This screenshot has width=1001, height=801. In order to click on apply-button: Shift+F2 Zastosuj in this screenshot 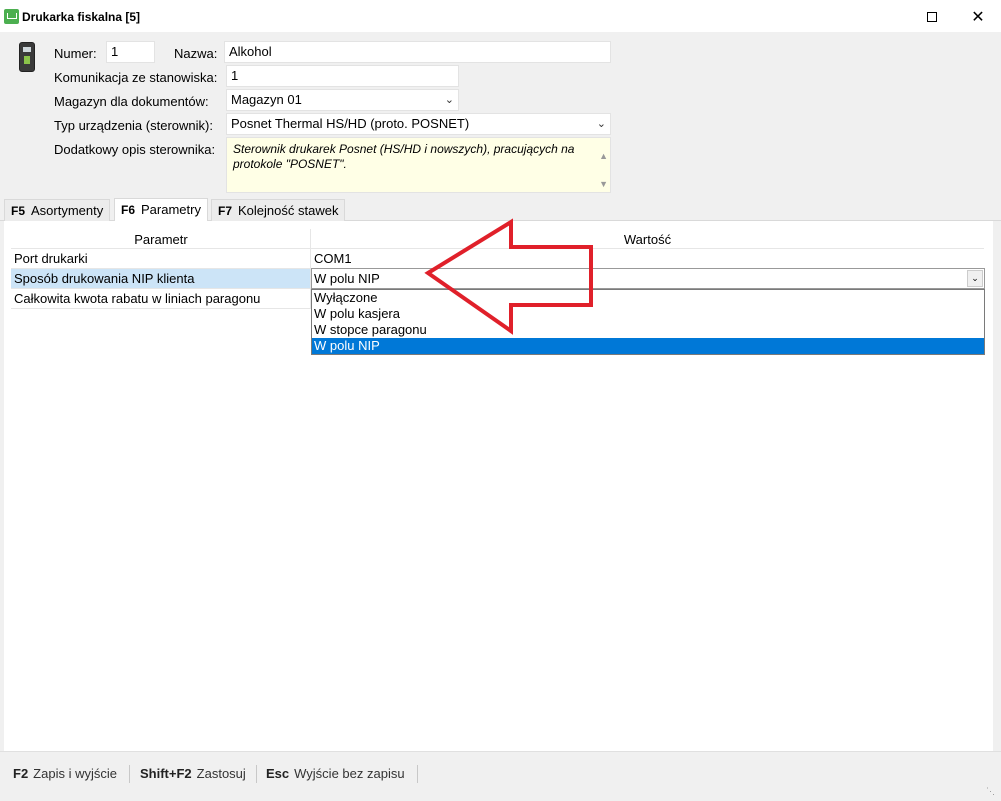, I will do `click(193, 773)`.